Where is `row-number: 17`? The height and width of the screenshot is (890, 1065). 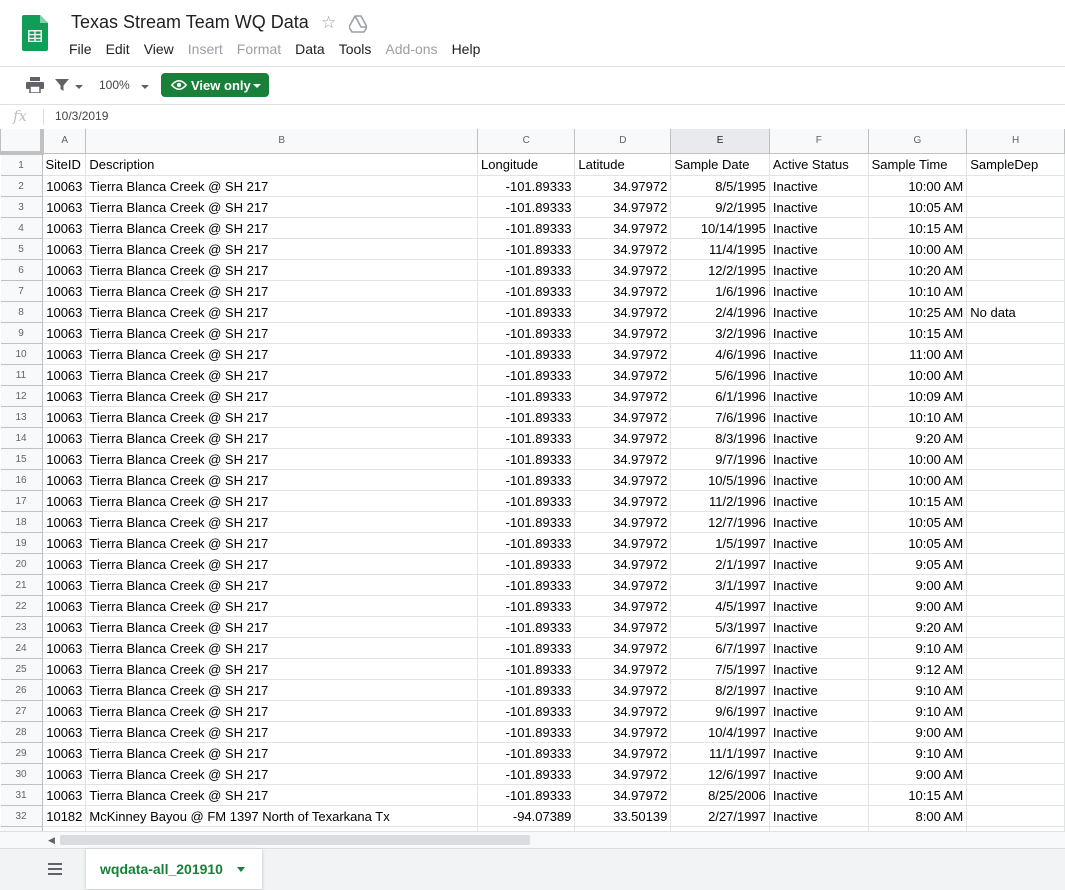 row-number: 17 is located at coordinates (21, 501).